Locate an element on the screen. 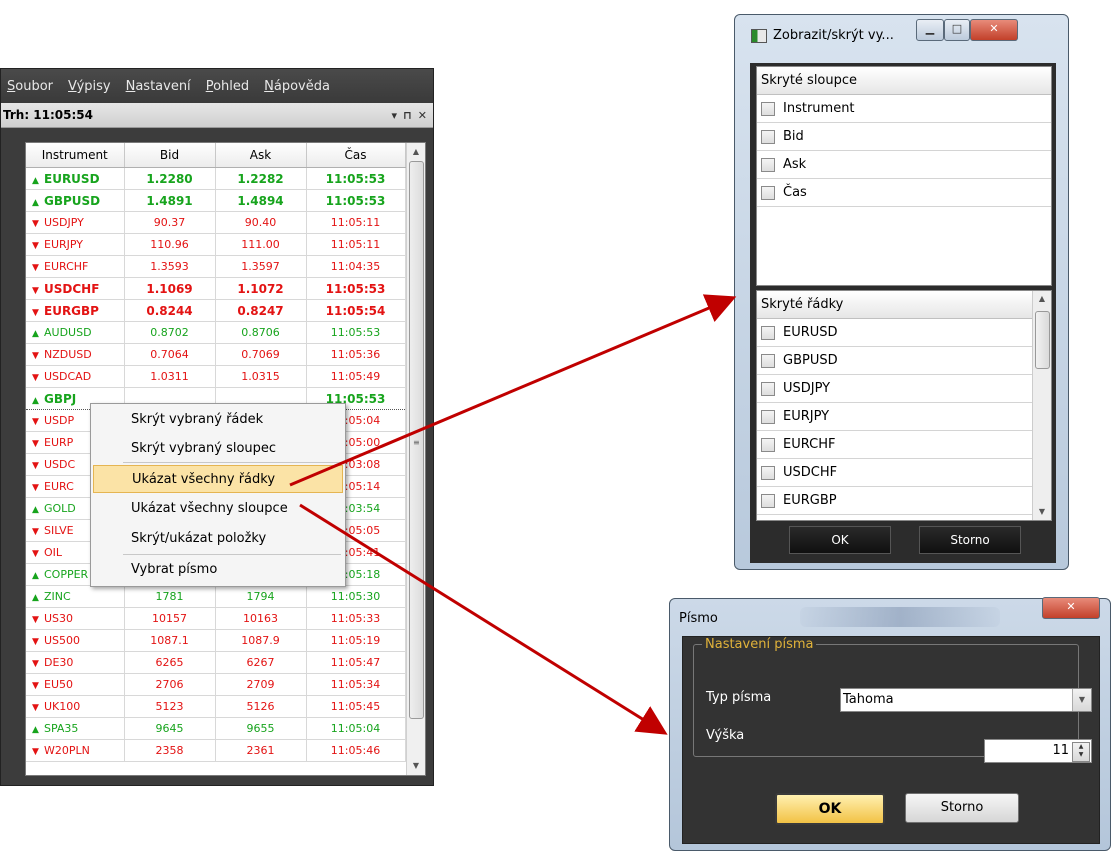 Image resolution: width=1113 pixels, height=853 pixels. arrow-to-font-dialog is located at coordinates (483, 619).